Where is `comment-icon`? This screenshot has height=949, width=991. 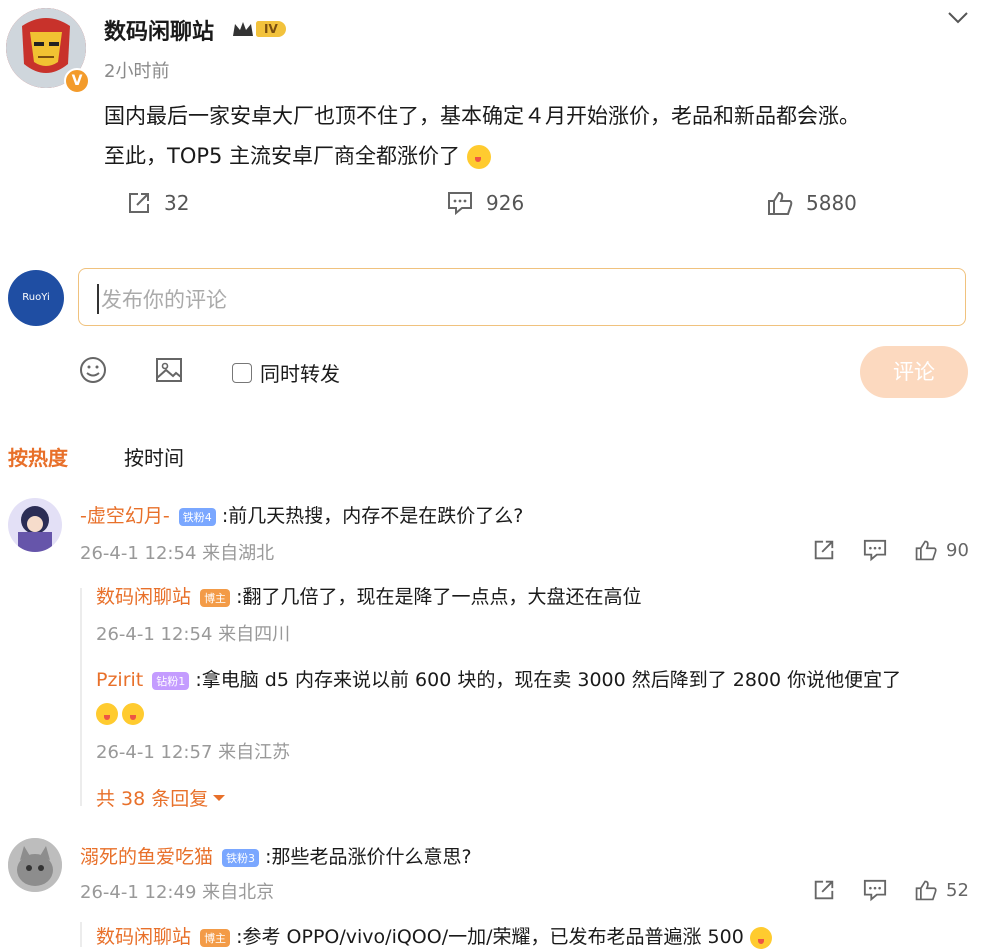
comment-icon is located at coordinates (460, 204).